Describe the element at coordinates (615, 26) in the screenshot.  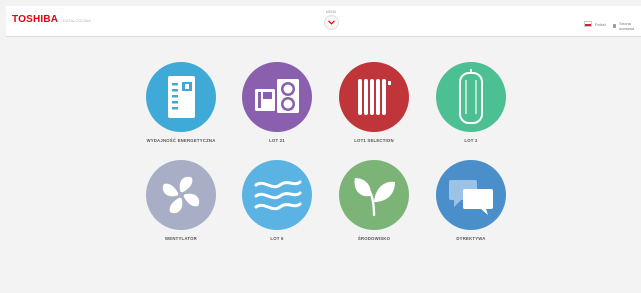
I see `home-icon` at that location.